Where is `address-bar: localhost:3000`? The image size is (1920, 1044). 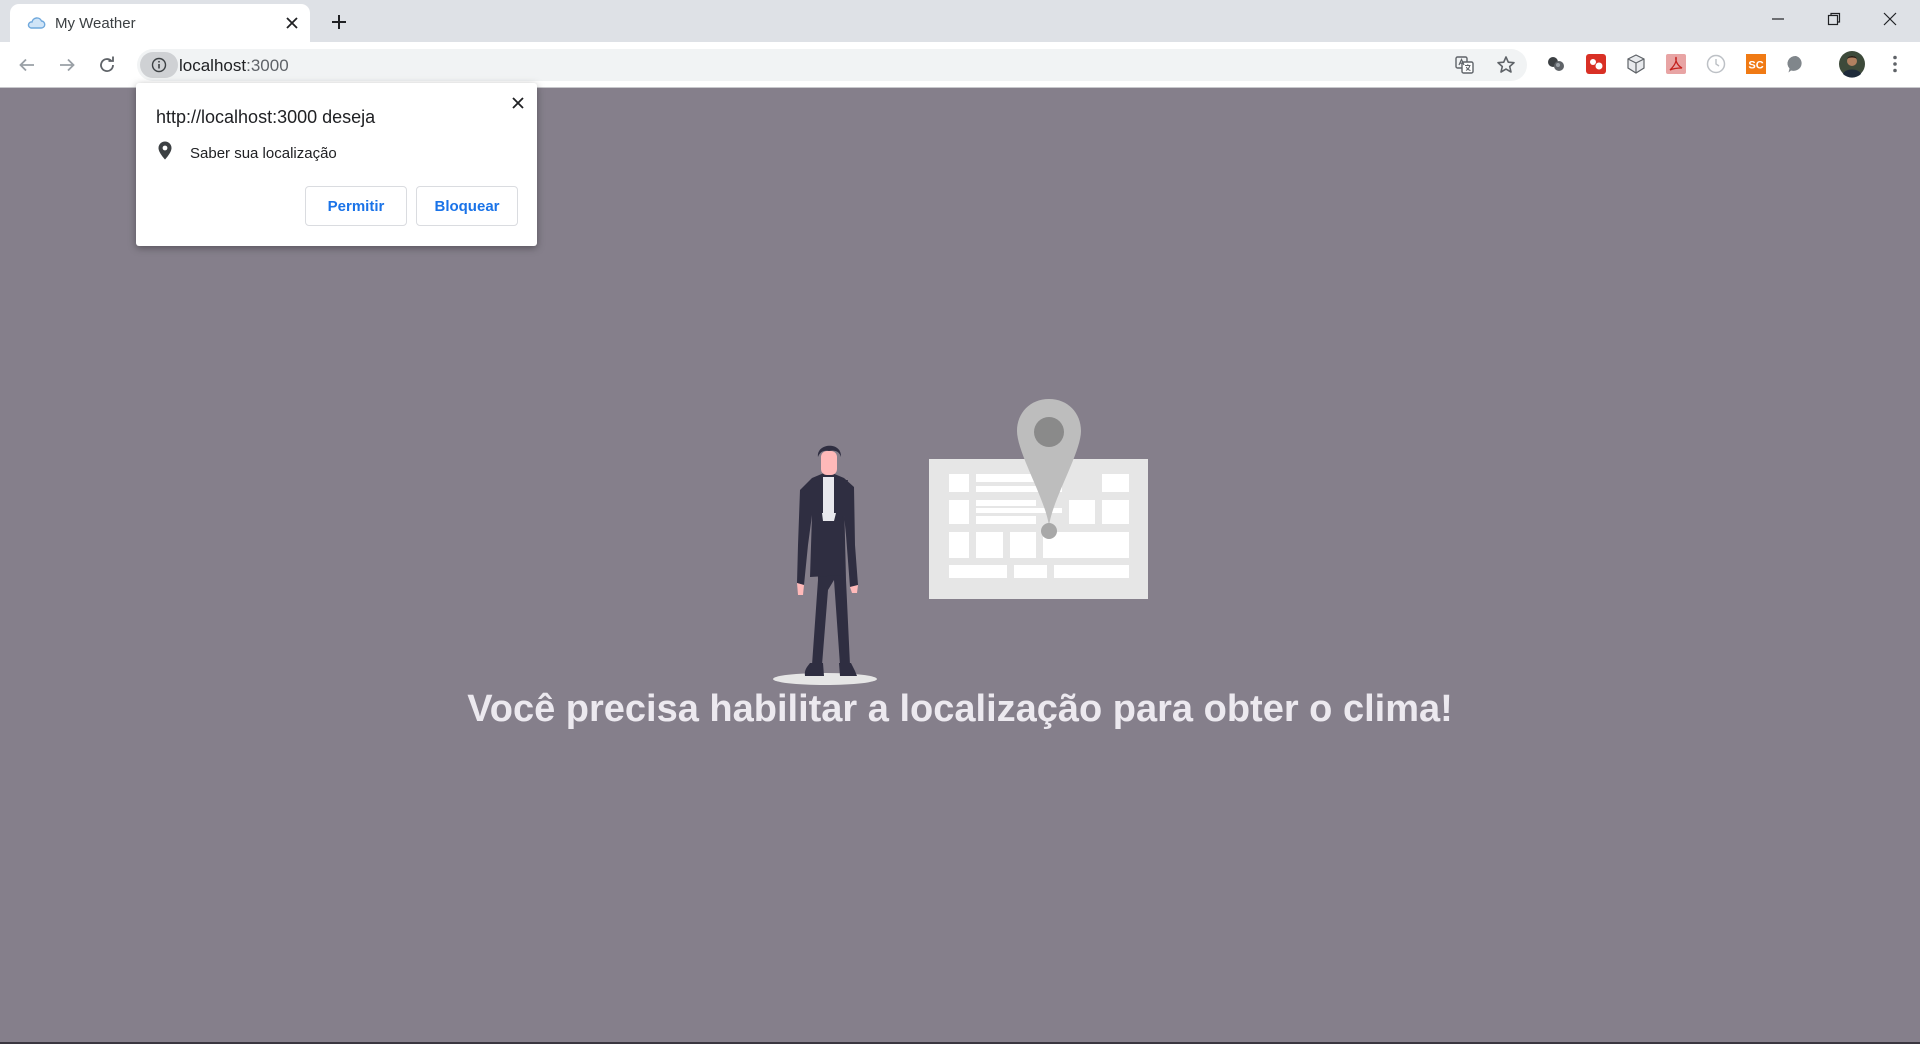
address-bar: localhost:3000 is located at coordinates (832, 65).